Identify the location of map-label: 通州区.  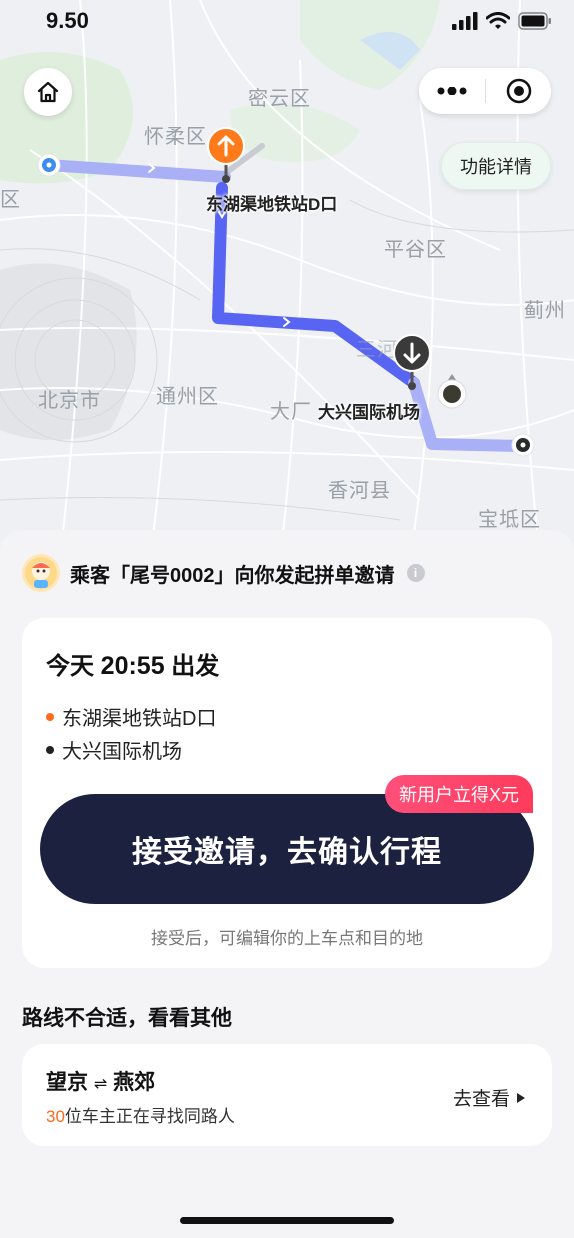
(187, 397).